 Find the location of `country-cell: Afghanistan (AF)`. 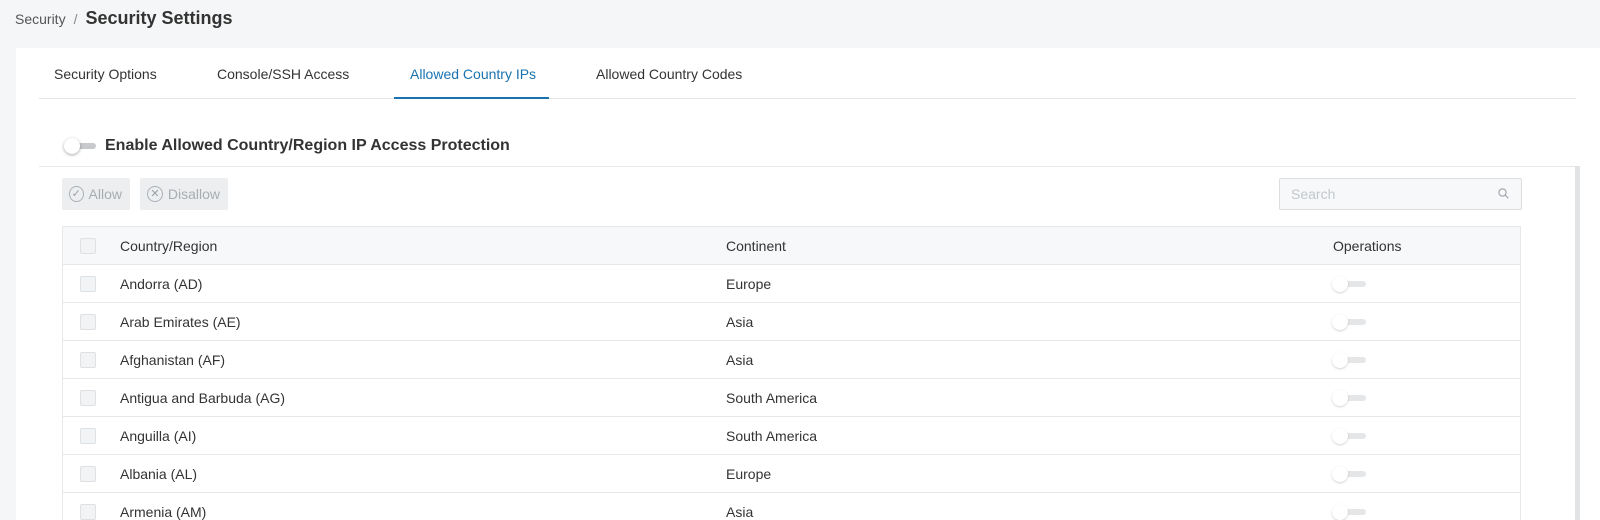

country-cell: Afghanistan (AF) is located at coordinates (173, 360).